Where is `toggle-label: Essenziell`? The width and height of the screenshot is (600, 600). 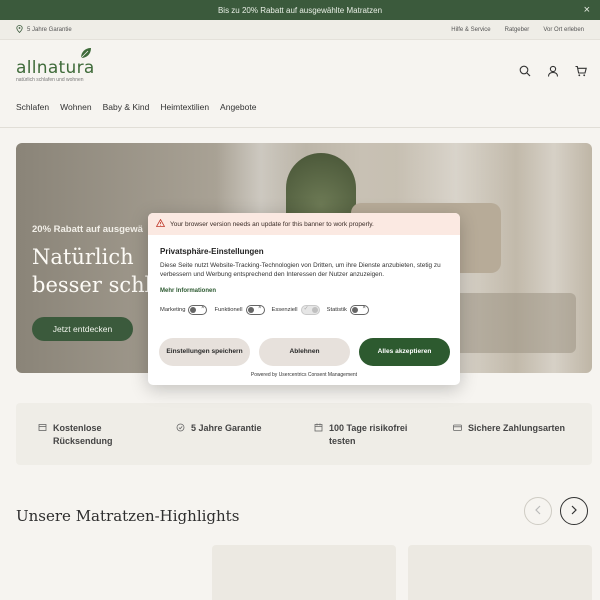
toggle-label: Essenziell is located at coordinates (284, 310).